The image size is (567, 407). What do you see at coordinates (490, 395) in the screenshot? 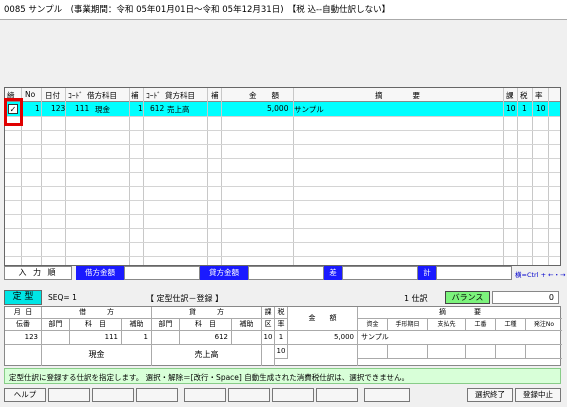
I see `select-end-button: 選択終了` at bounding box center [490, 395].